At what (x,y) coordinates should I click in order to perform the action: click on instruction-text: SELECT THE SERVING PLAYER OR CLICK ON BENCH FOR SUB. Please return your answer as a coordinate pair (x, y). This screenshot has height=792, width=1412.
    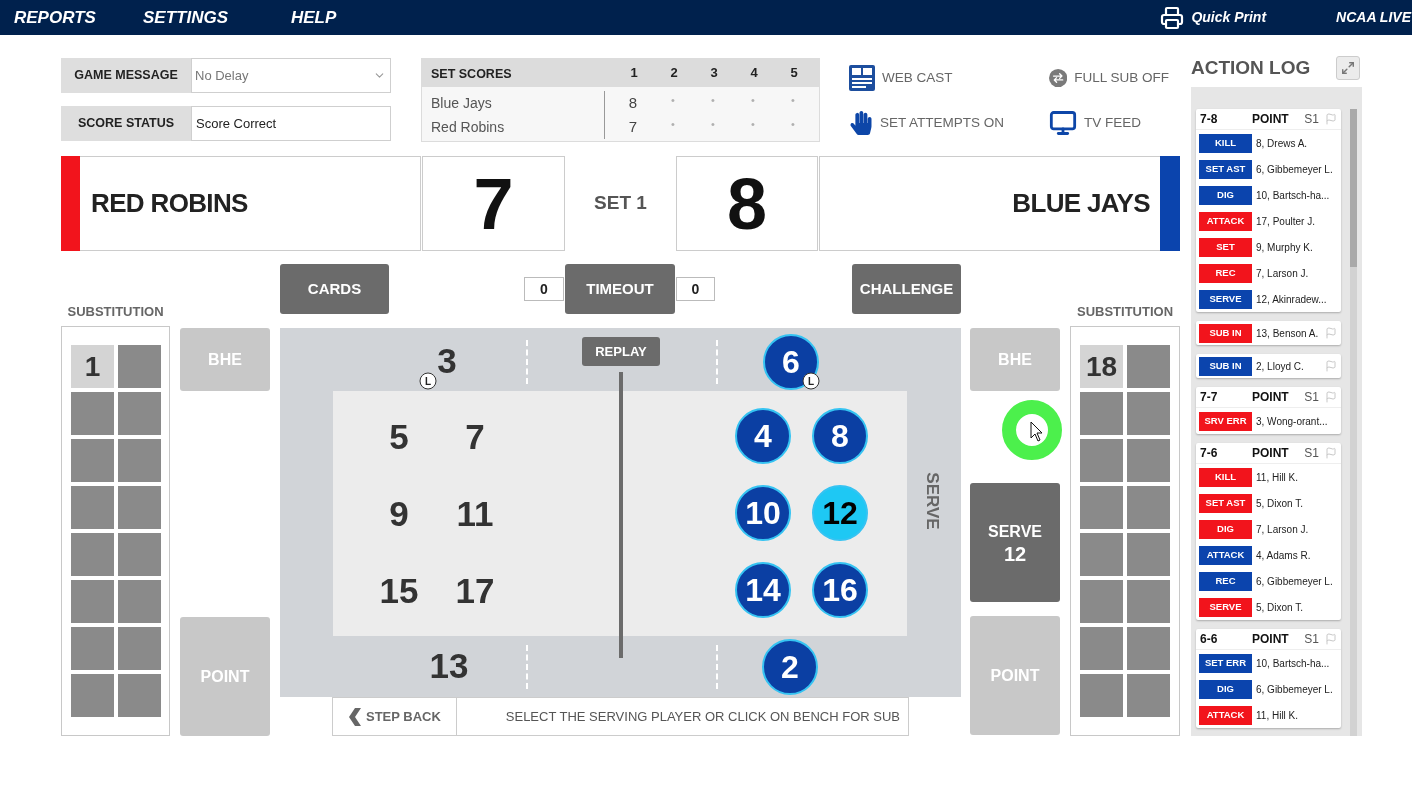
    Looking at the image, I should click on (683, 716).